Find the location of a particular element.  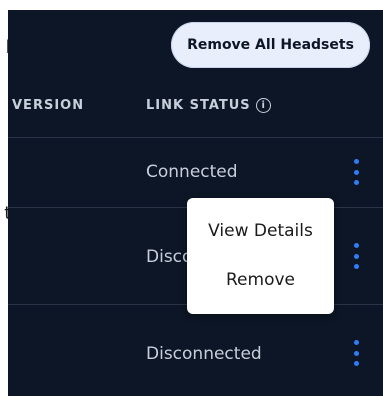

link-status-cell: Connected is located at coordinates (192, 172).